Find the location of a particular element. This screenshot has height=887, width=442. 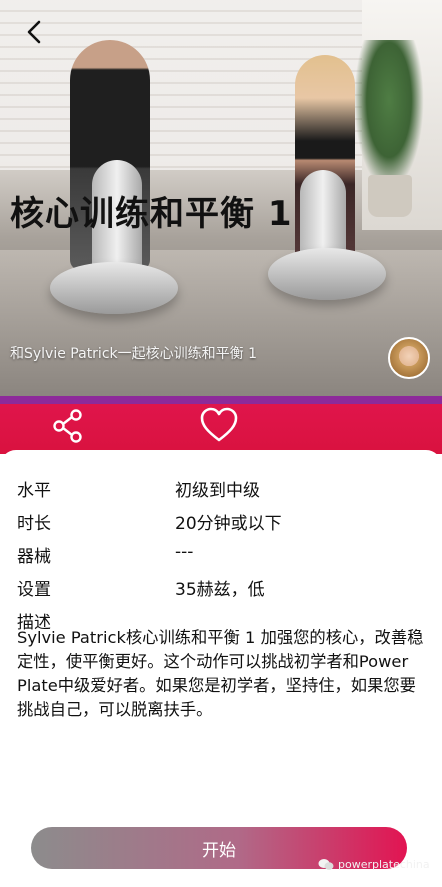

share-icon is located at coordinates (67, 426).